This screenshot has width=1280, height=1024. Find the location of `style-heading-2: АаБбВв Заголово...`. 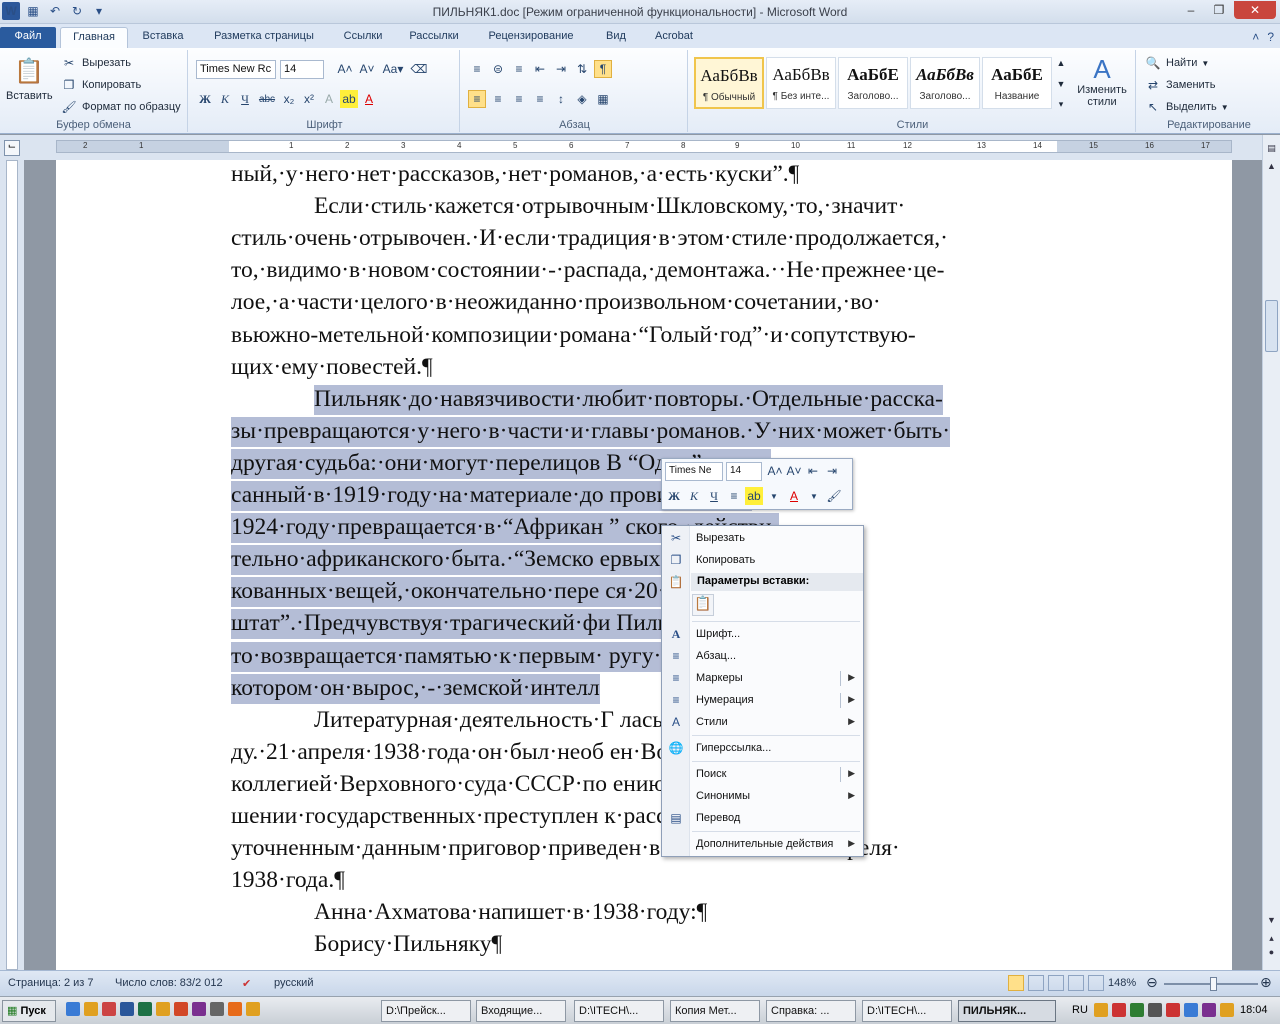

style-heading-2: АаБбВв Заголово... is located at coordinates (945, 83).